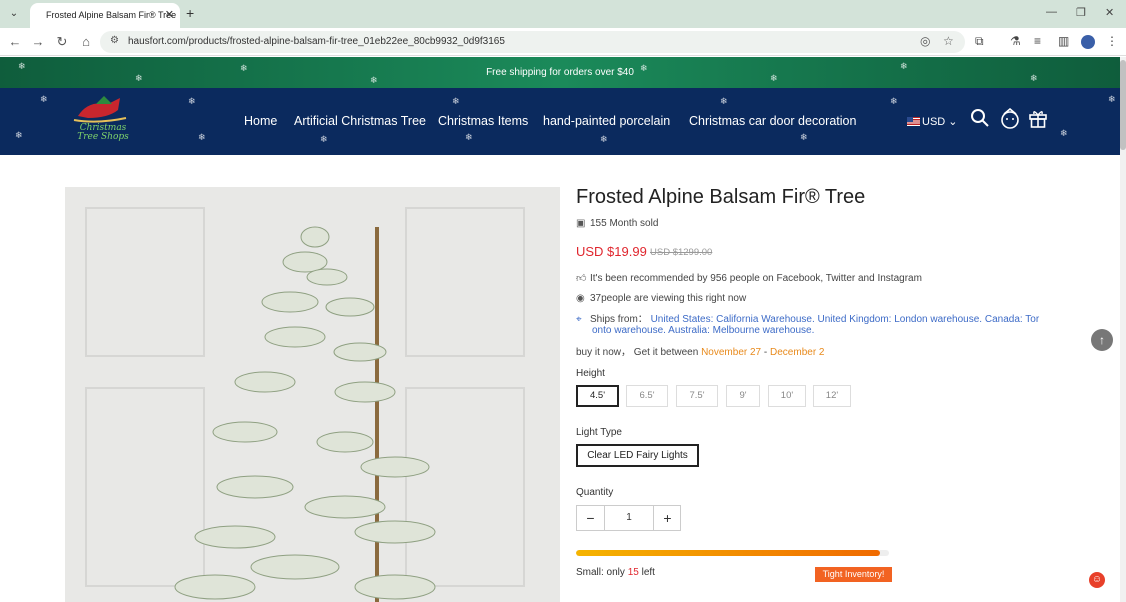  What do you see at coordinates (697, 396) in the screenshot?
I see `height-option-7-5: 7.5'` at bounding box center [697, 396].